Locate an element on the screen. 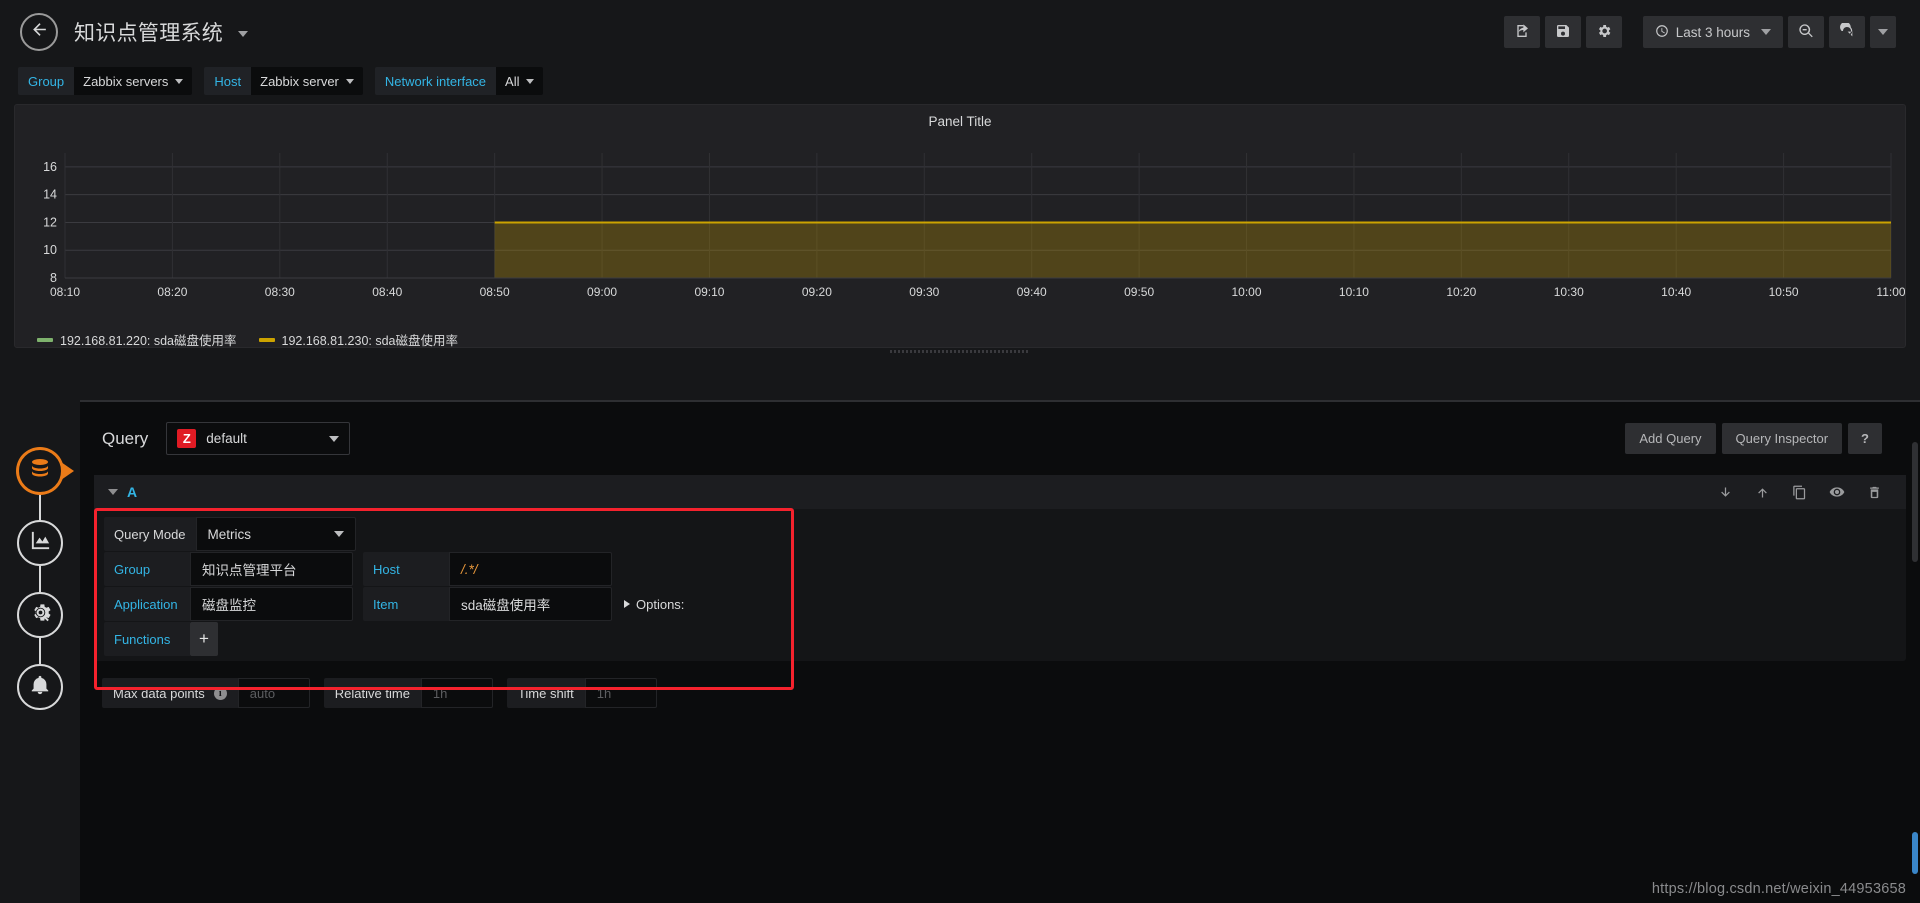  help-button: ? is located at coordinates (1865, 438).